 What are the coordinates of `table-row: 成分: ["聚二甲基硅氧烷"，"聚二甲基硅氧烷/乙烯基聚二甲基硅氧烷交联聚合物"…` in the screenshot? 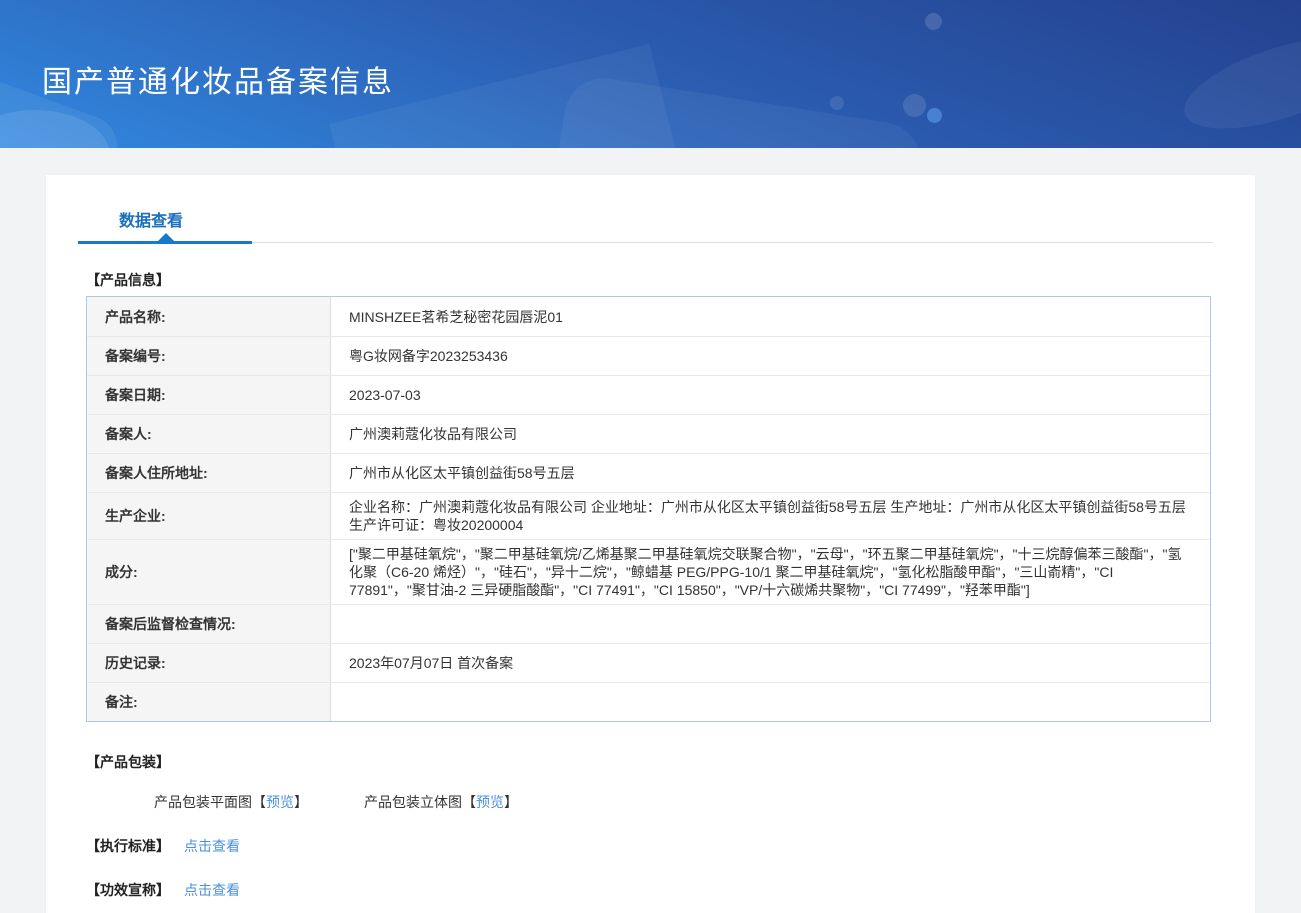 It's located at (648, 571).